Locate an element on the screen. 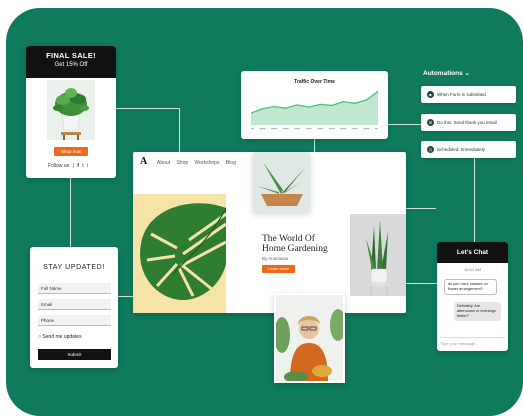  sale-subtitle: Get 15% Off is located at coordinates (71, 65).